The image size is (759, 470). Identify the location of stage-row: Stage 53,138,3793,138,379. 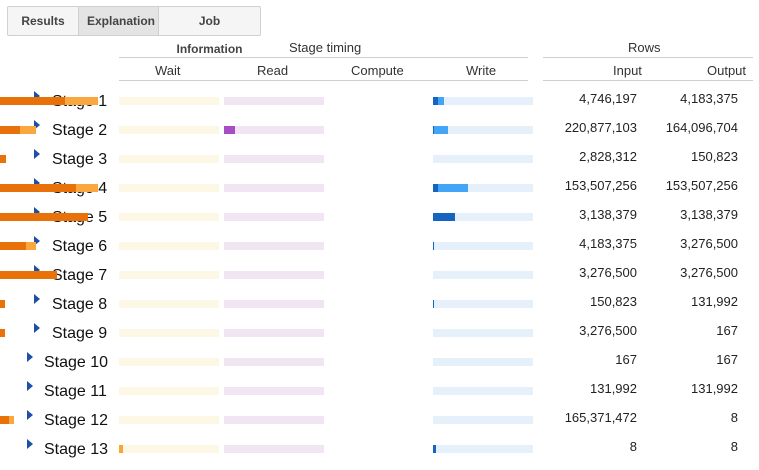
(379, 222).